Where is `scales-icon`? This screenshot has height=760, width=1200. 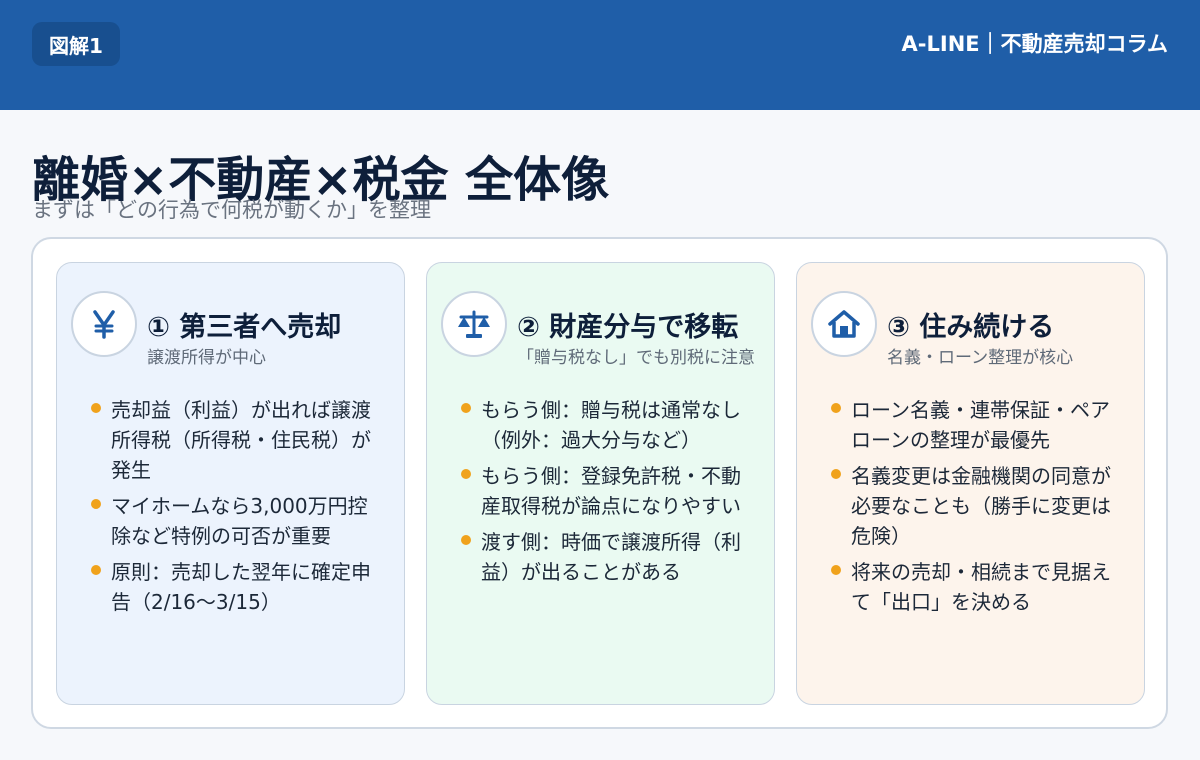
scales-icon is located at coordinates (474, 324).